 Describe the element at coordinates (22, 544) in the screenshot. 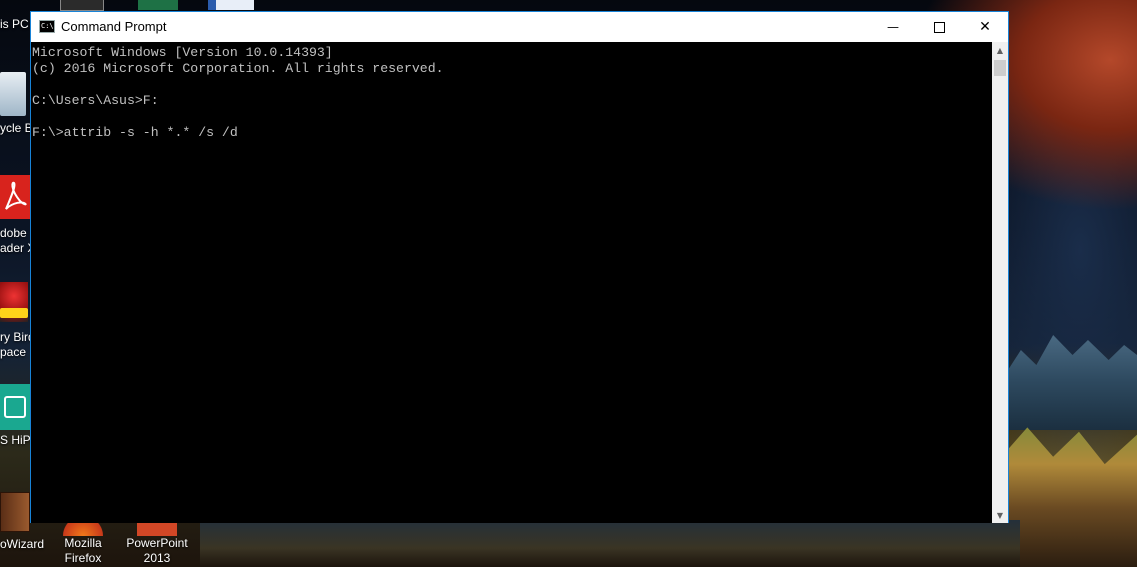

I see `desktop-icon-label: oWizard` at that location.